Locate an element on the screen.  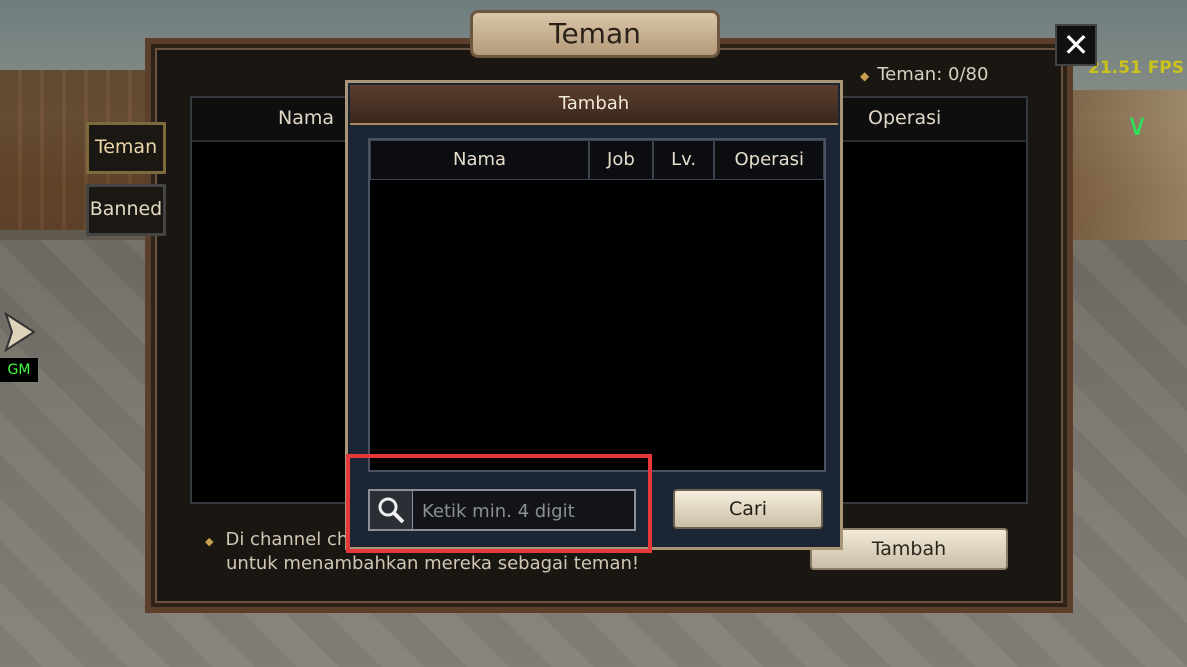
tab-banned: Banned is located at coordinates (126, 210).